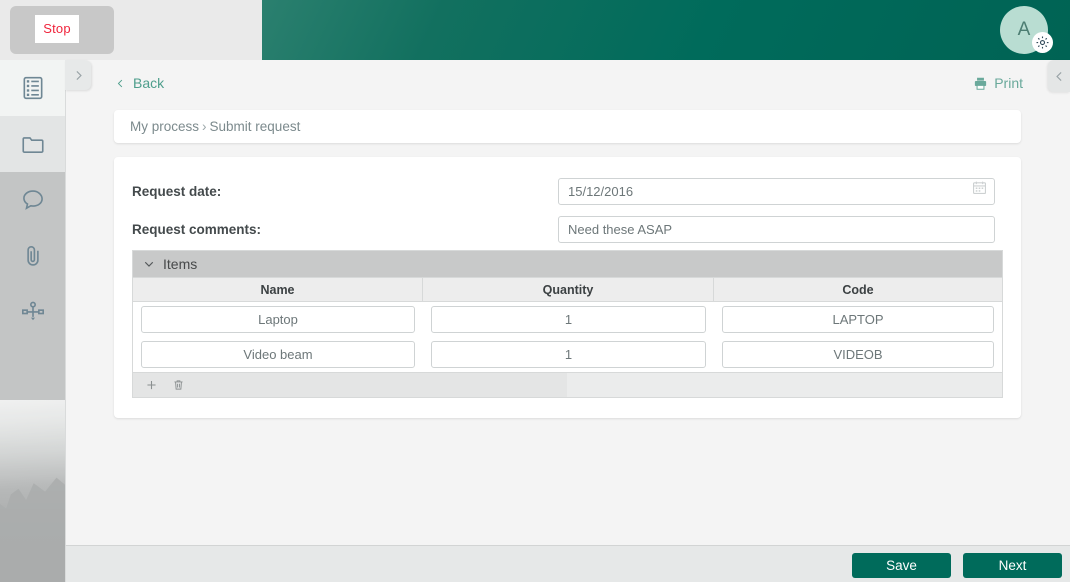 The image size is (1070, 582). What do you see at coordinates (567, 384) in the screenshot?
I see `items-grid-footer` at bounding box center [567, 384].